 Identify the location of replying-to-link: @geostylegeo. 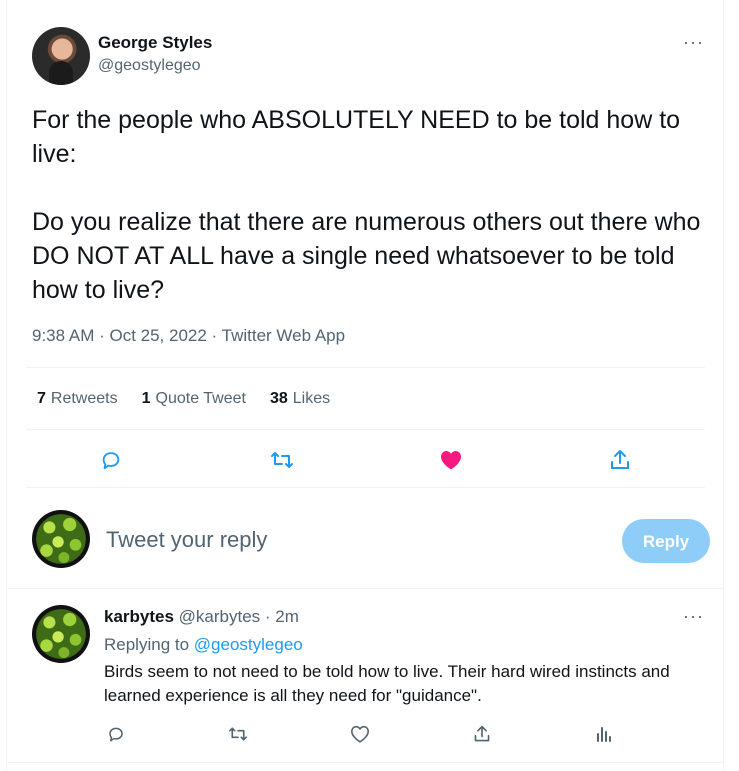
(248, 644).